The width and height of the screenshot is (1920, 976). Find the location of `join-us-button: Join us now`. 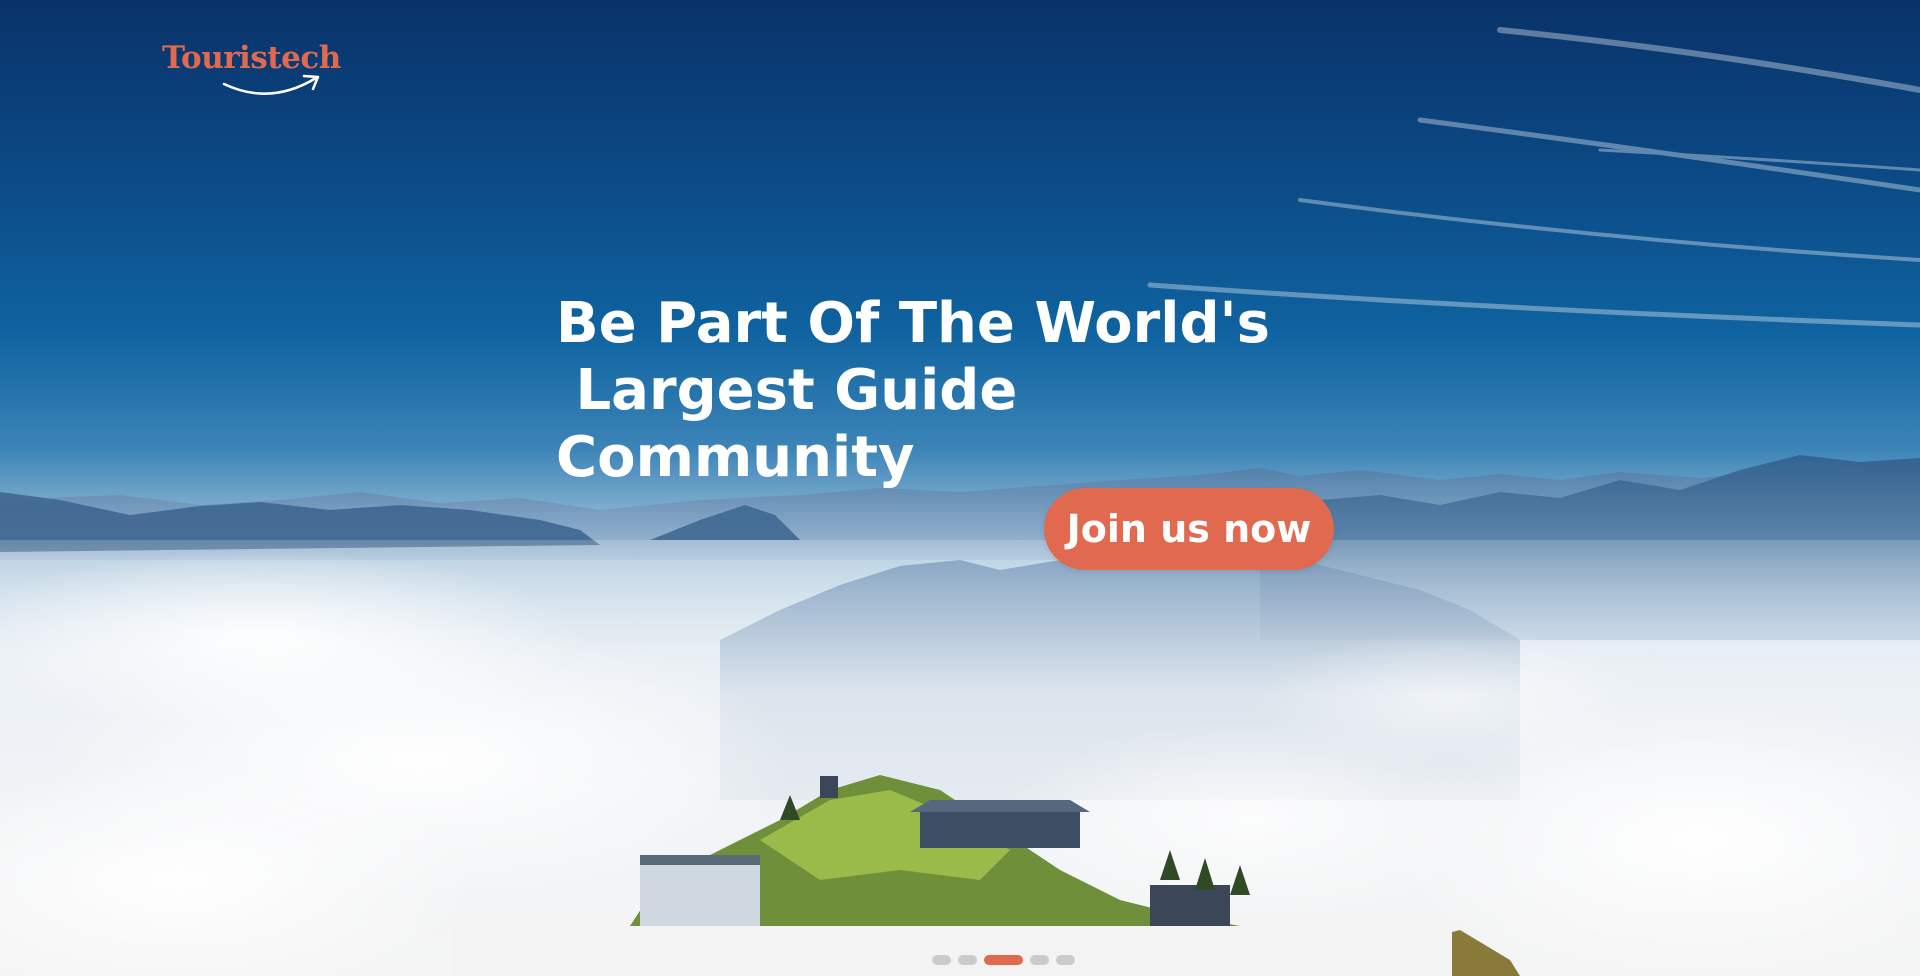

join-us-button: Join us now is located at coordinates (1189, 529).